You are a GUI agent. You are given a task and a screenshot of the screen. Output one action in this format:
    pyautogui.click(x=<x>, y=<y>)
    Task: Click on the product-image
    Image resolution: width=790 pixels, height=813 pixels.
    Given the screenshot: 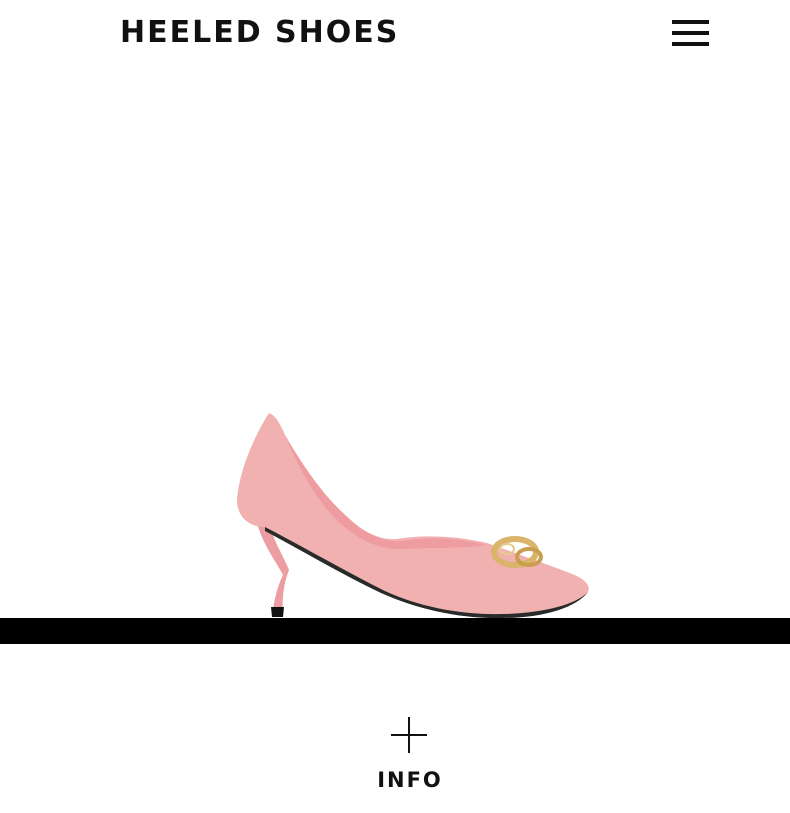 What is the action you would take?
    pyautogui.click(x=415, y=510)
    